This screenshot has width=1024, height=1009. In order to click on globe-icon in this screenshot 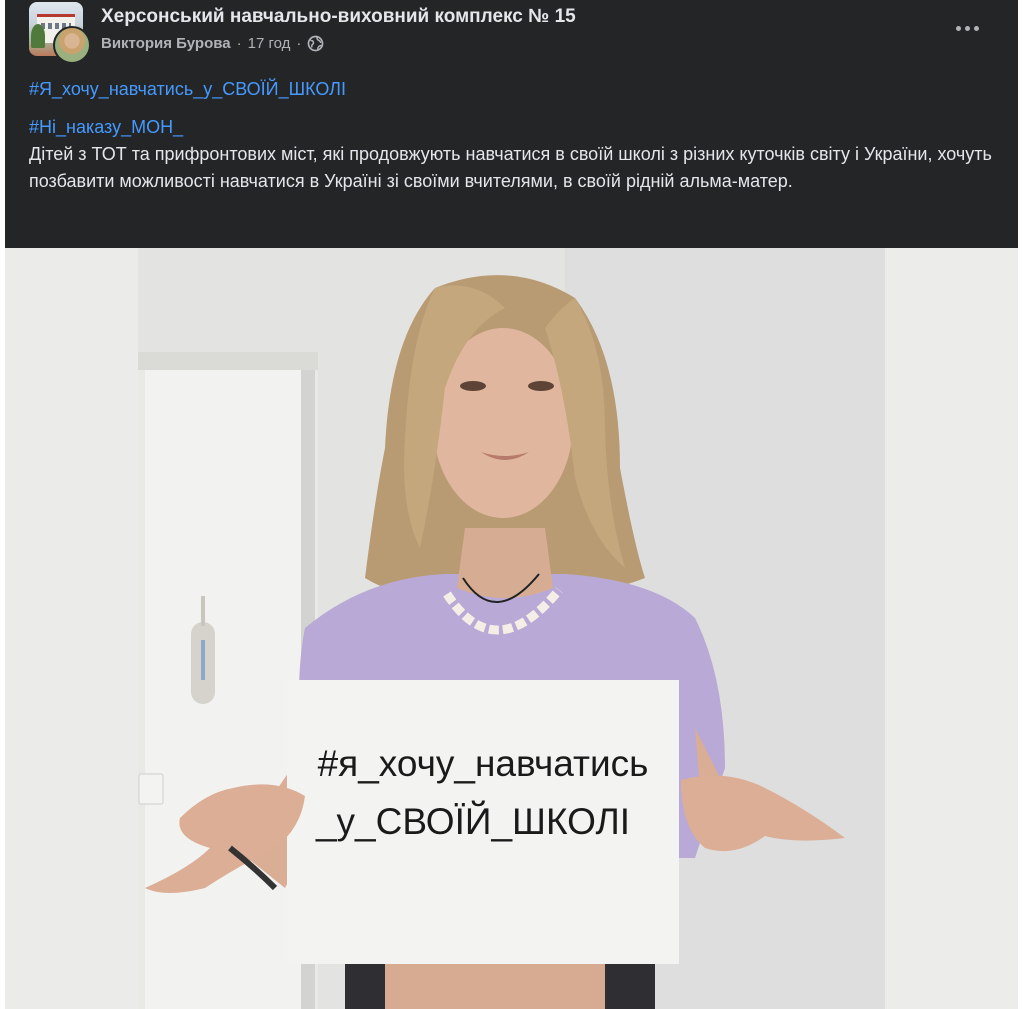, I will do `click(315, 43)`.